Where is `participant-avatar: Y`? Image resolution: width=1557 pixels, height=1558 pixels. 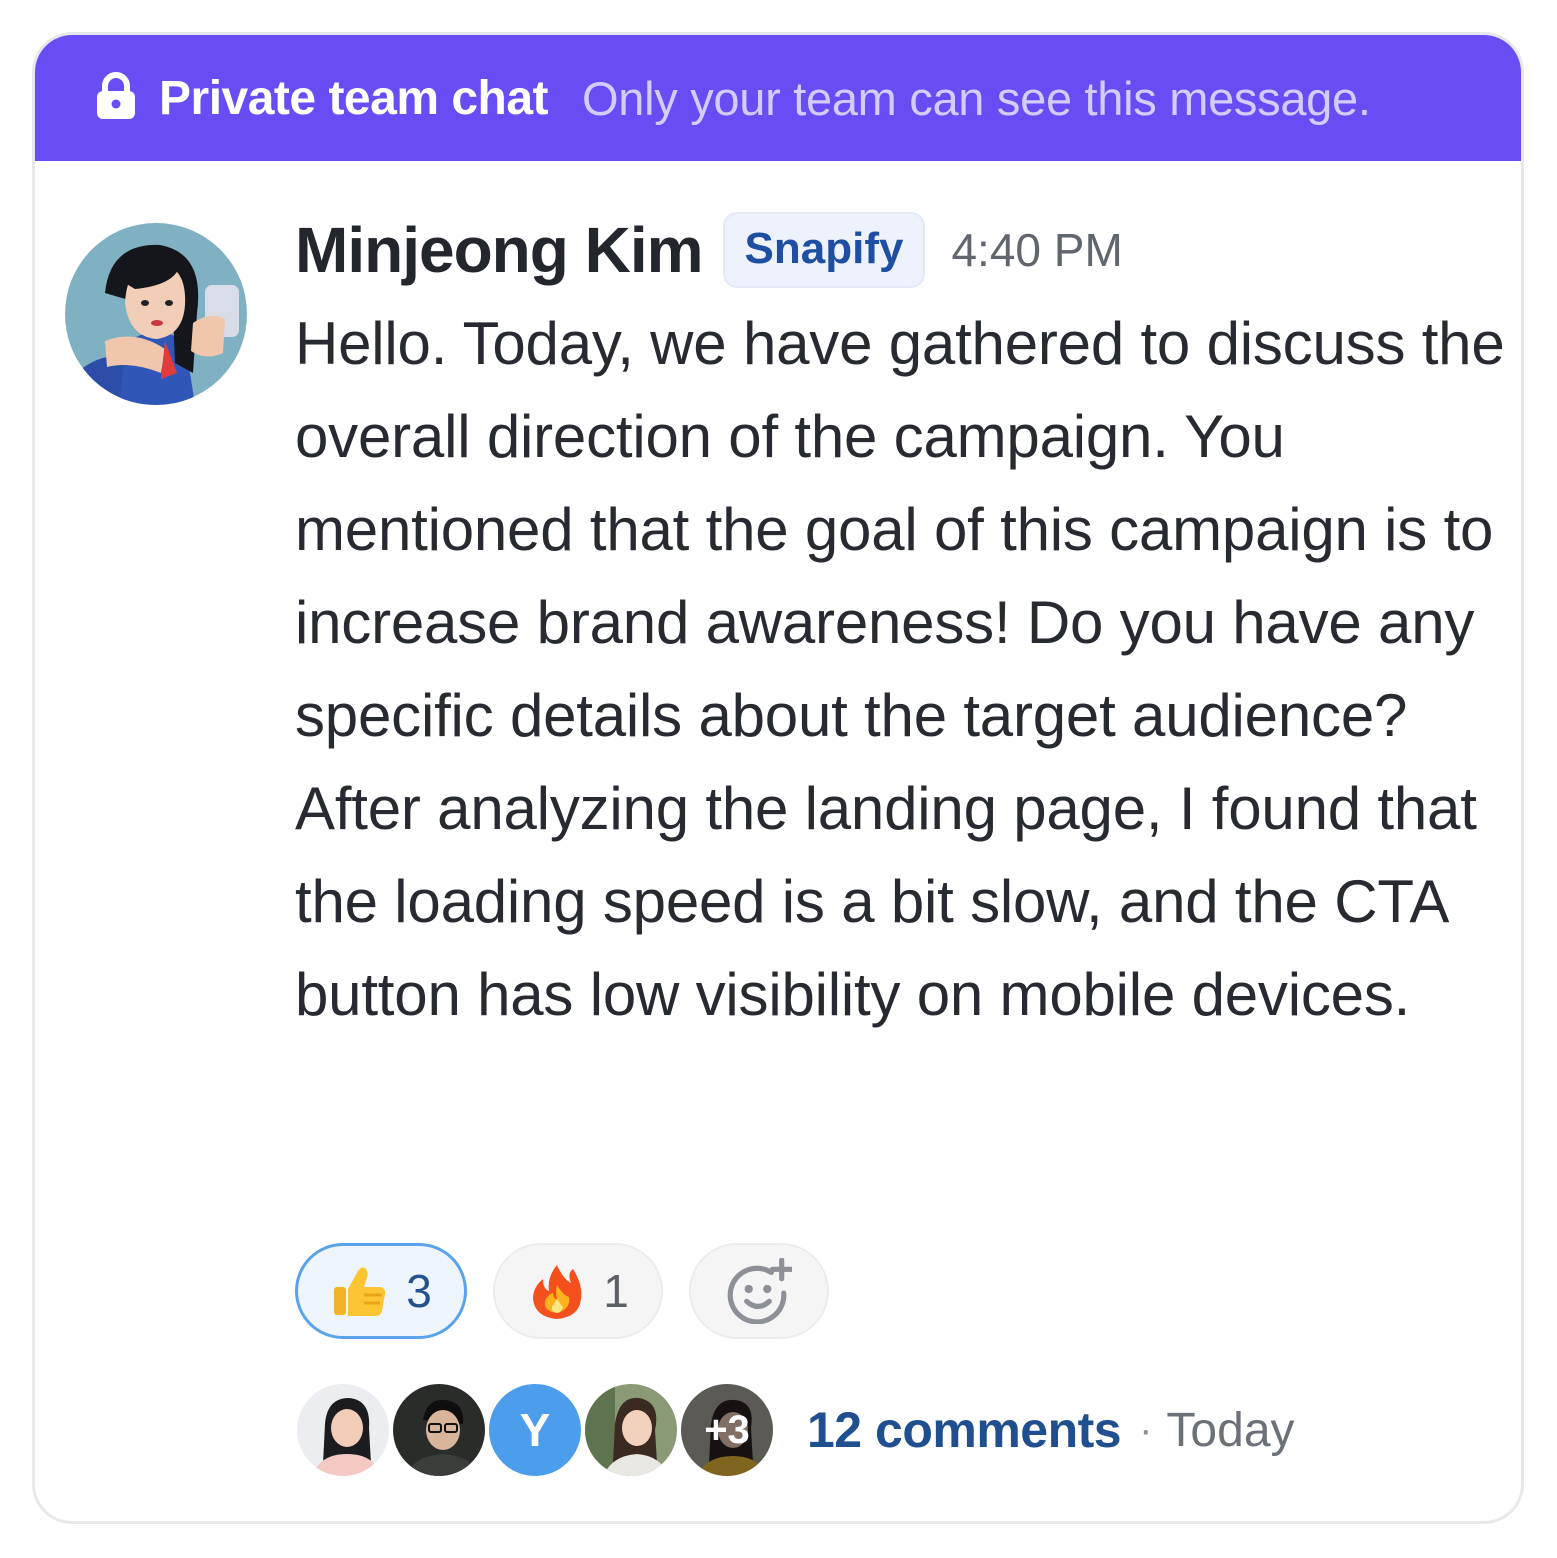
participant-avatar: Y is located at coordinates (535, 1430).